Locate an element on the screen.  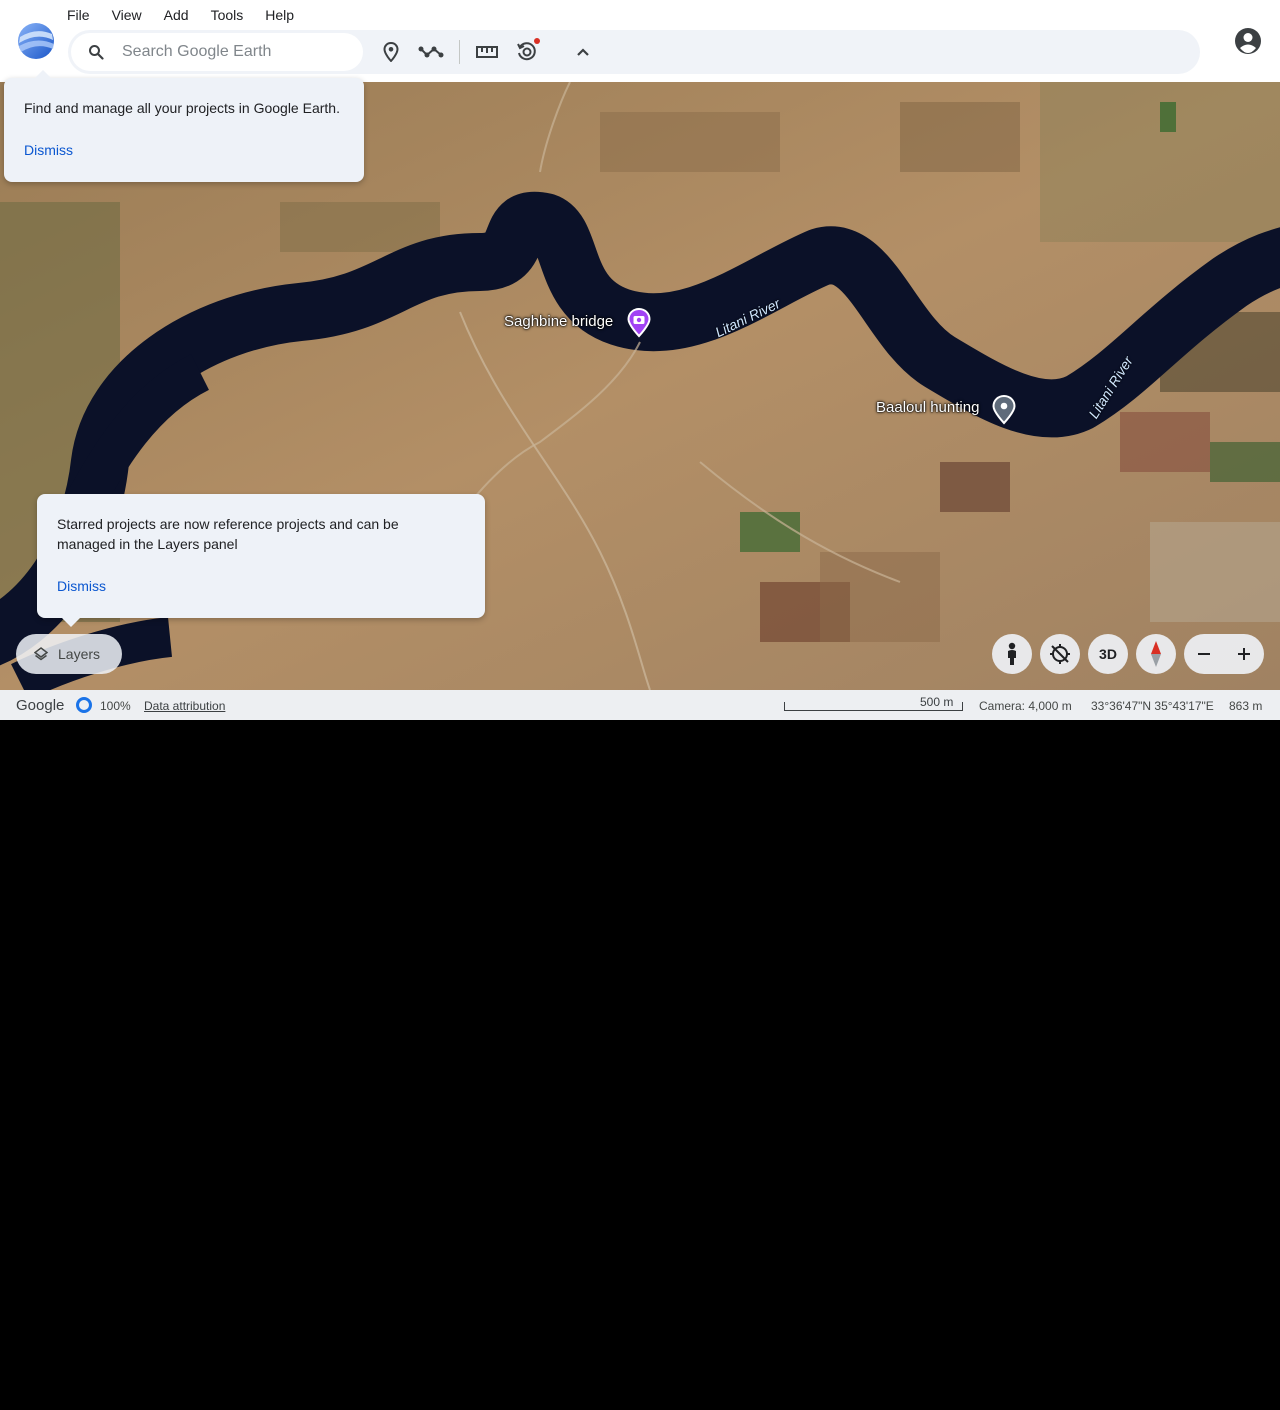
search-box is located at coordinates (217, 52).